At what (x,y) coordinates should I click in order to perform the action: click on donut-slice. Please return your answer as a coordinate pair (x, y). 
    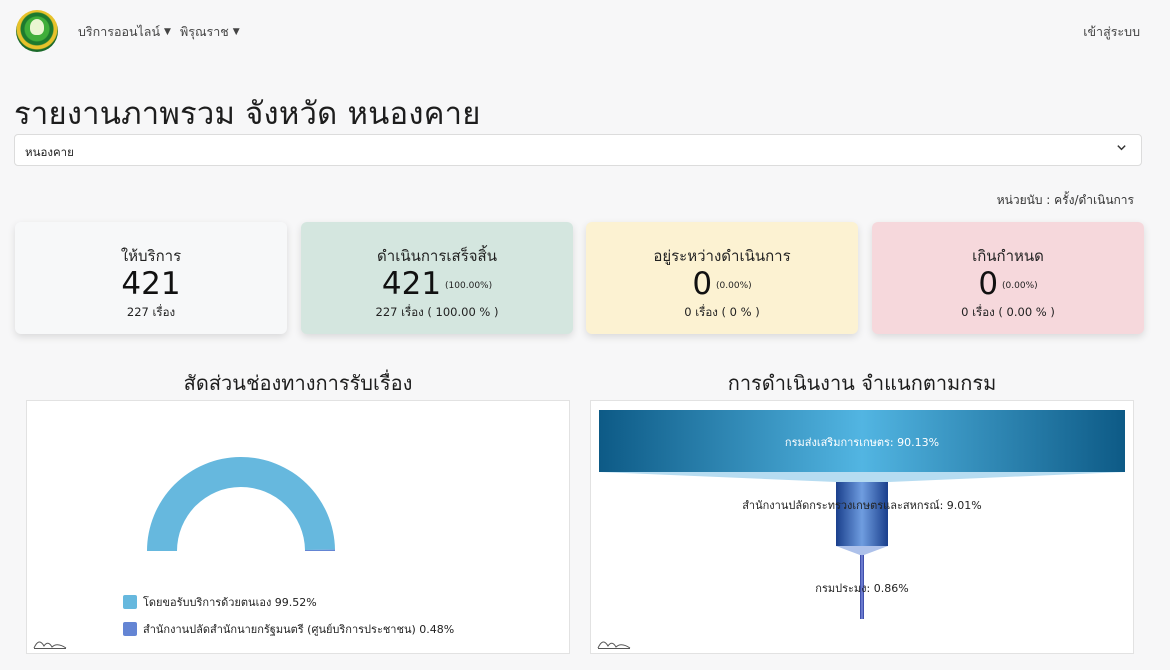
    Looking at the image, I should click on (241, 503).